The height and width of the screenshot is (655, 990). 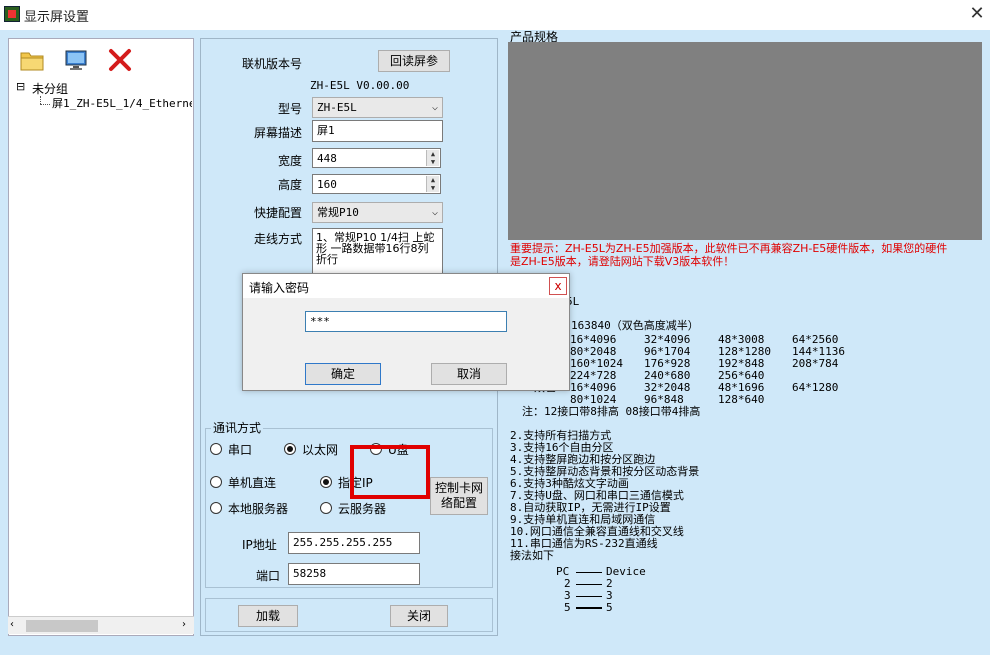 I want to click on version-value: ZH-E5L V0.00.00, so click(x=360, y=85).